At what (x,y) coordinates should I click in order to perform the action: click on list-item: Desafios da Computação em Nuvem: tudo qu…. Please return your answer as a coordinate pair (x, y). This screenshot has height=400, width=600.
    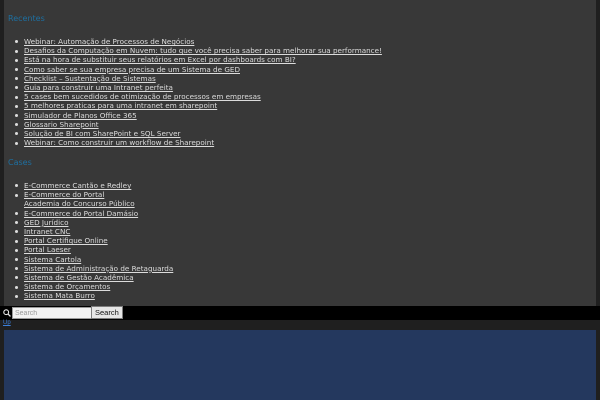
    Looking at the image, I should click on (198, 50).